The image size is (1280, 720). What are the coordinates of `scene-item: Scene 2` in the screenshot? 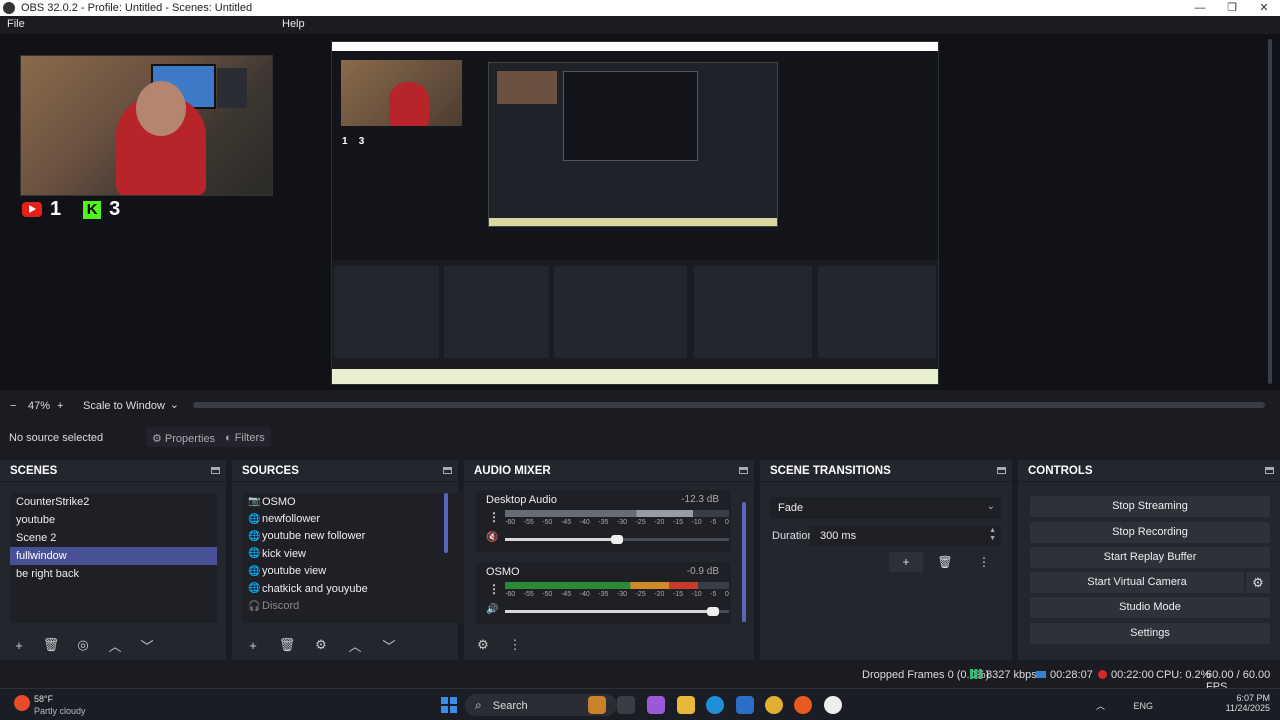 It's located at (113, 538).